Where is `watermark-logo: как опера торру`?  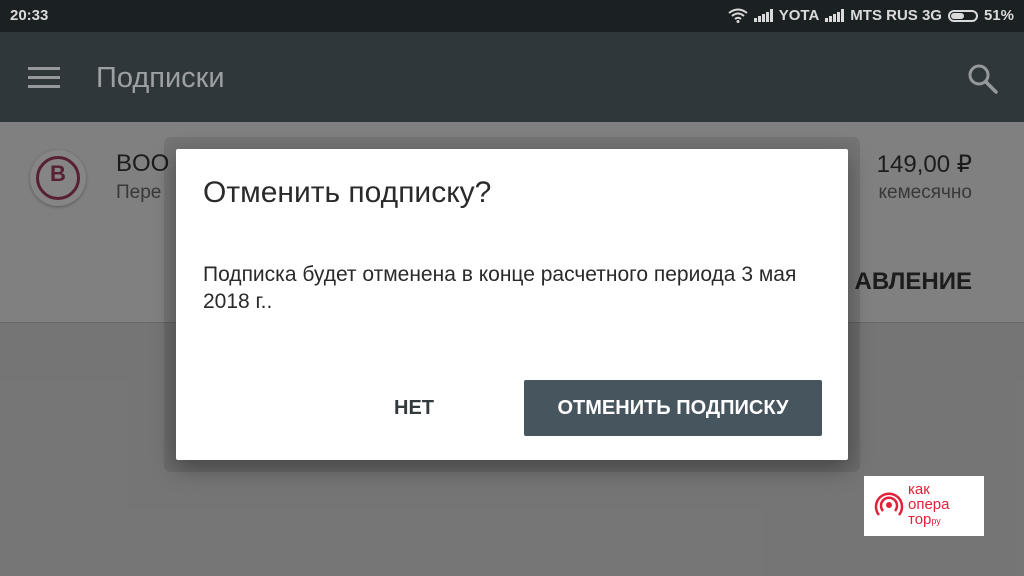
watermark-logo: как опера торру is located at coordinates (924, 506).